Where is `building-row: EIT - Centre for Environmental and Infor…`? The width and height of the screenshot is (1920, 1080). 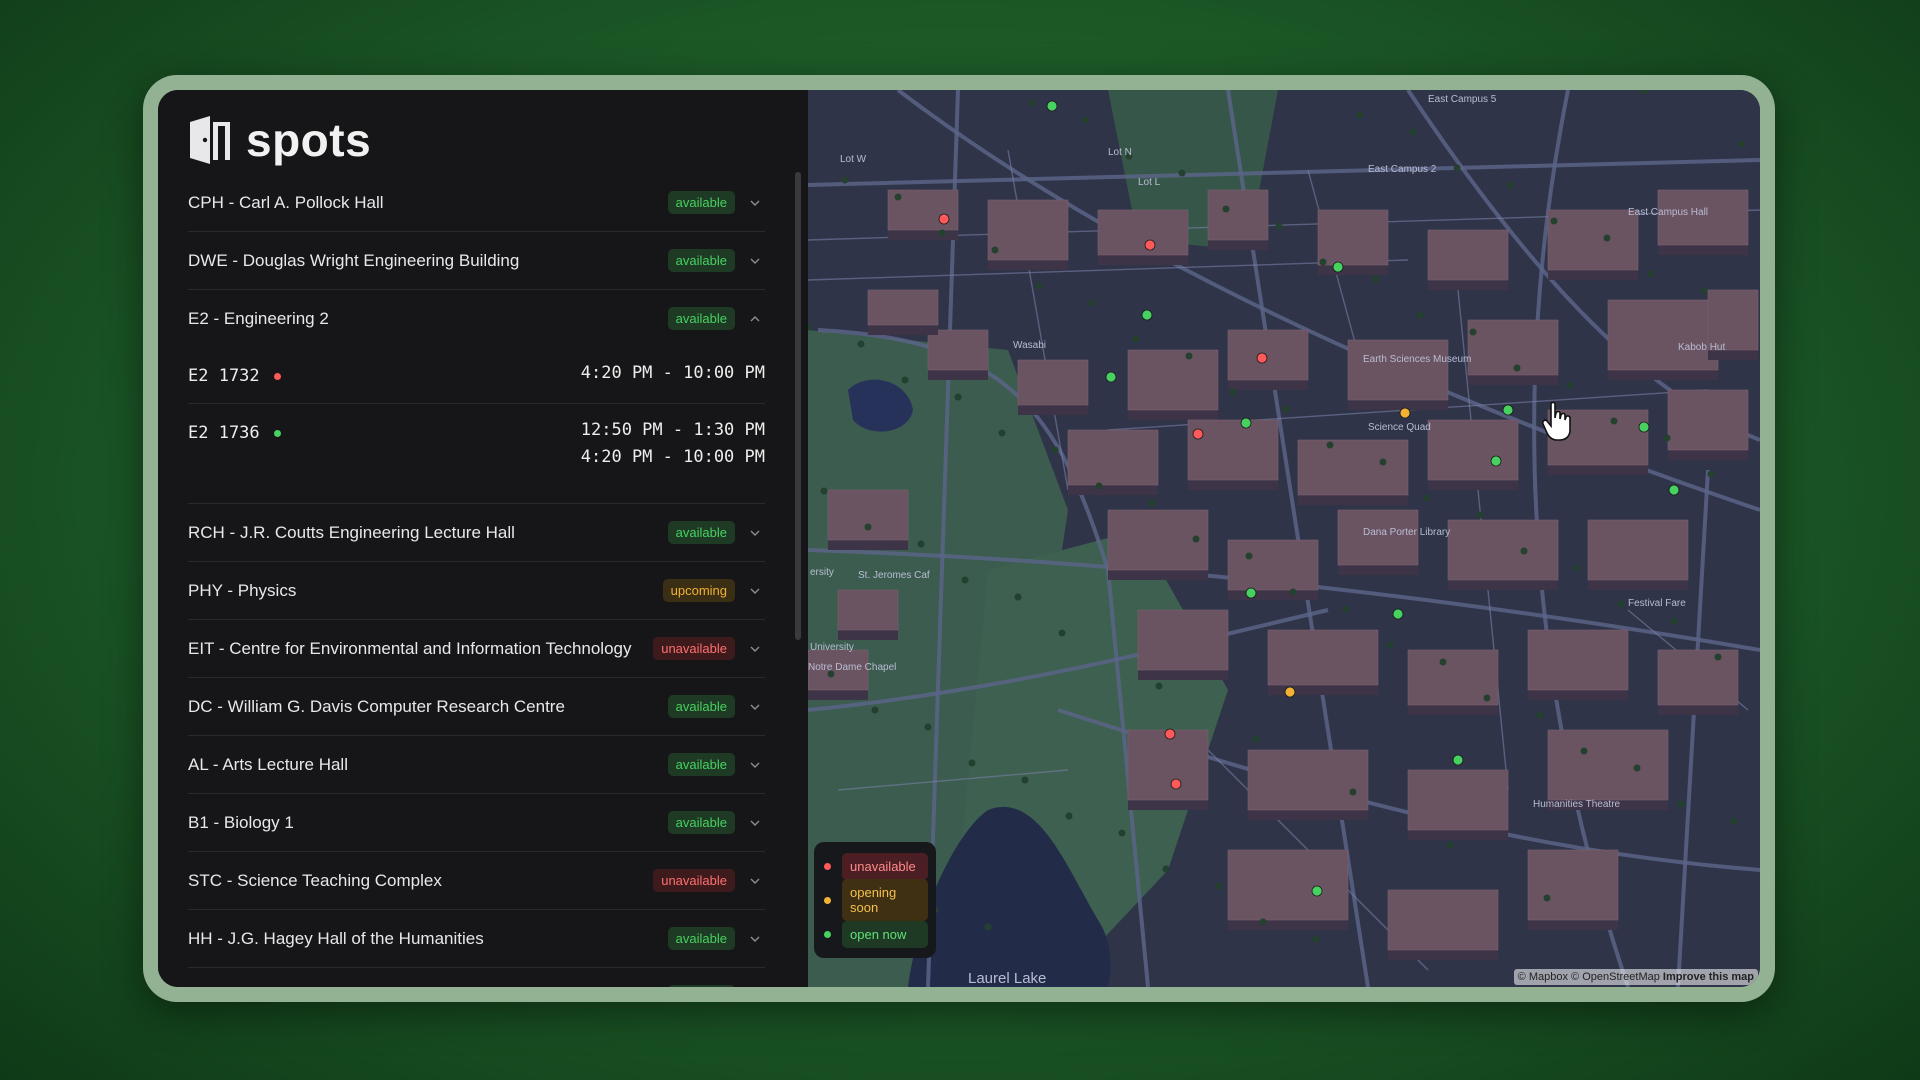 building-row: EIT - Centre for Environmental and Infor… is located at coordinates (476, 649).